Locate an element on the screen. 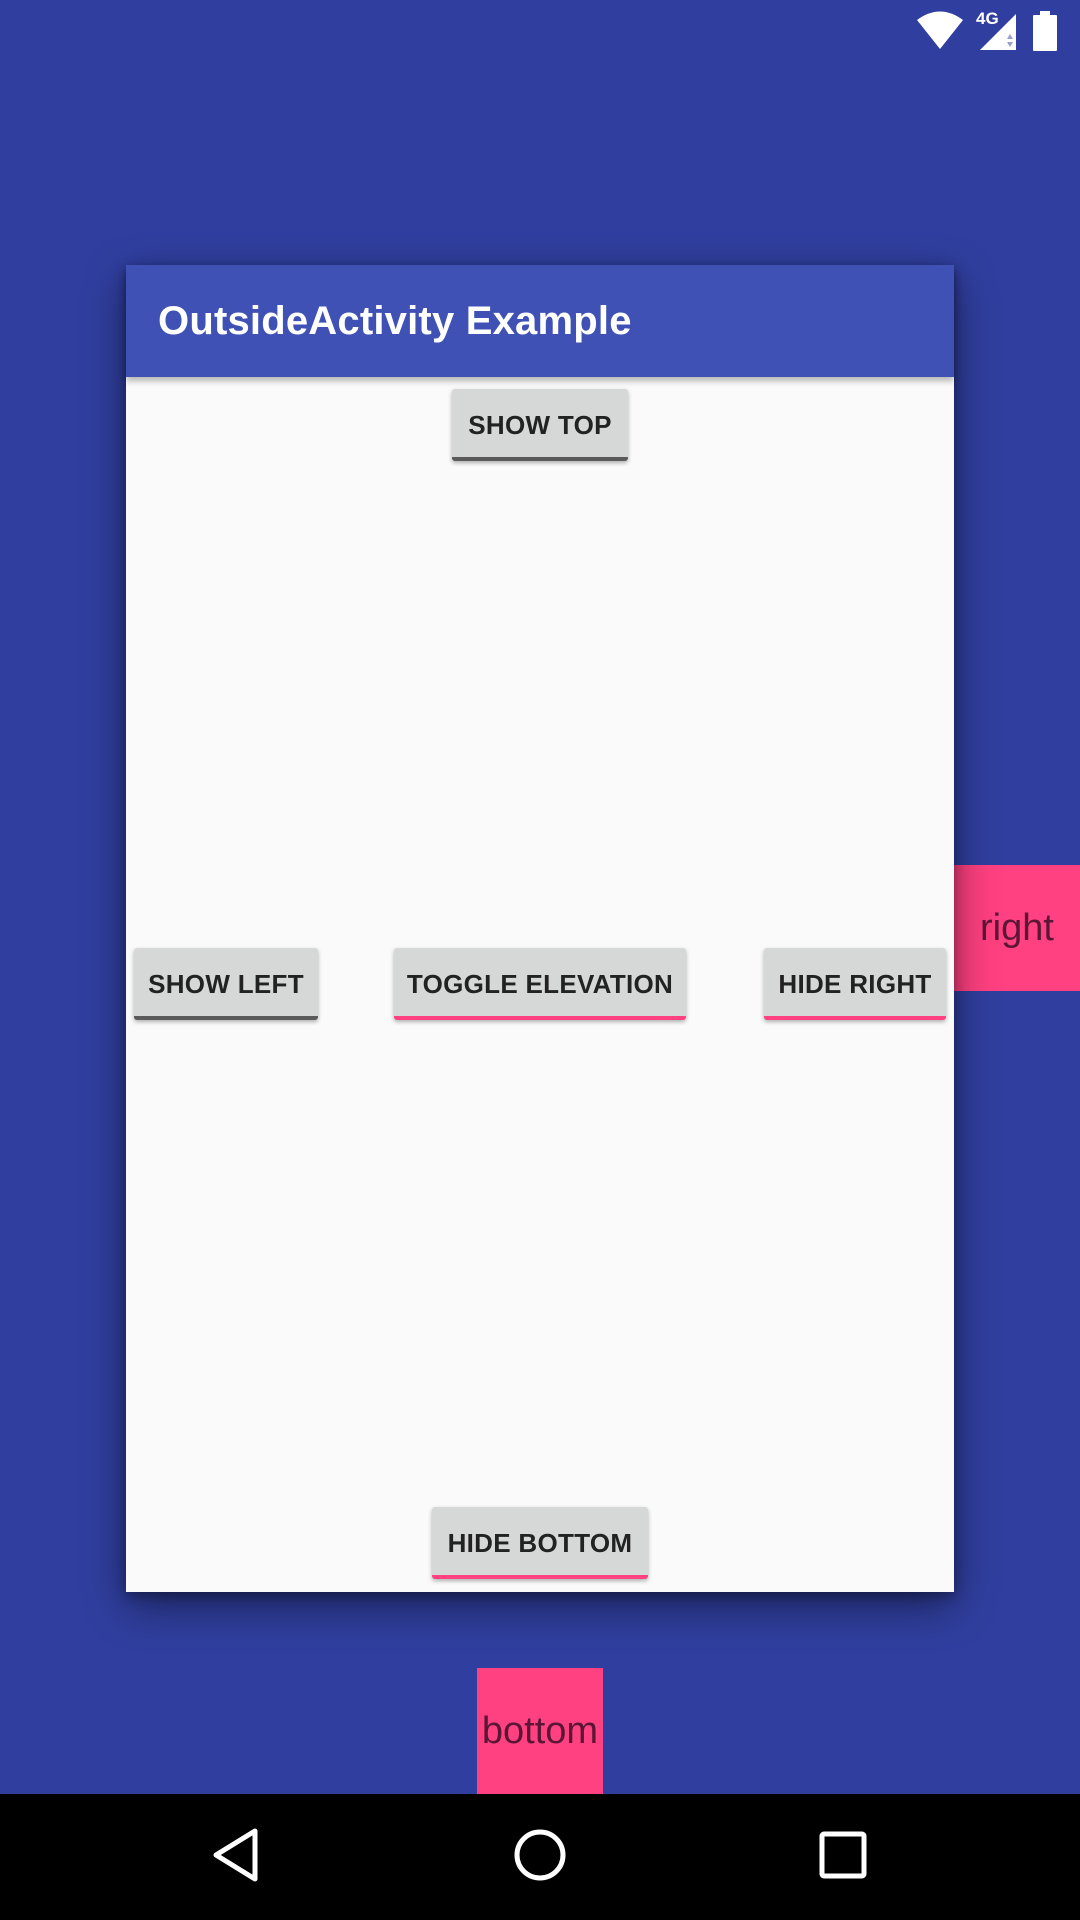 Image resolution: width=1080 pixels, height=1920 pixels. status-bar: 4G is located at coordinates (540, 31).